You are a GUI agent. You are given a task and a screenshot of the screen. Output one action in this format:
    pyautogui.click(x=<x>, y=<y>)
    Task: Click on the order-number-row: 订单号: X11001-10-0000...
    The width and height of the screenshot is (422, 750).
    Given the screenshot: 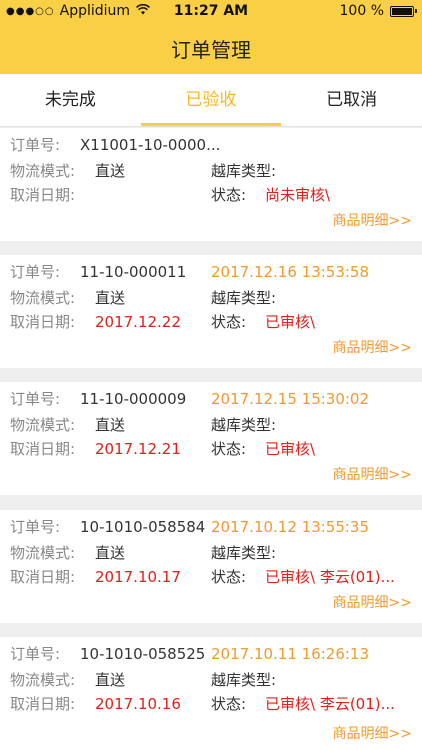 What is the action you would take?
    pyautogui.click(x=210, y=145)
    